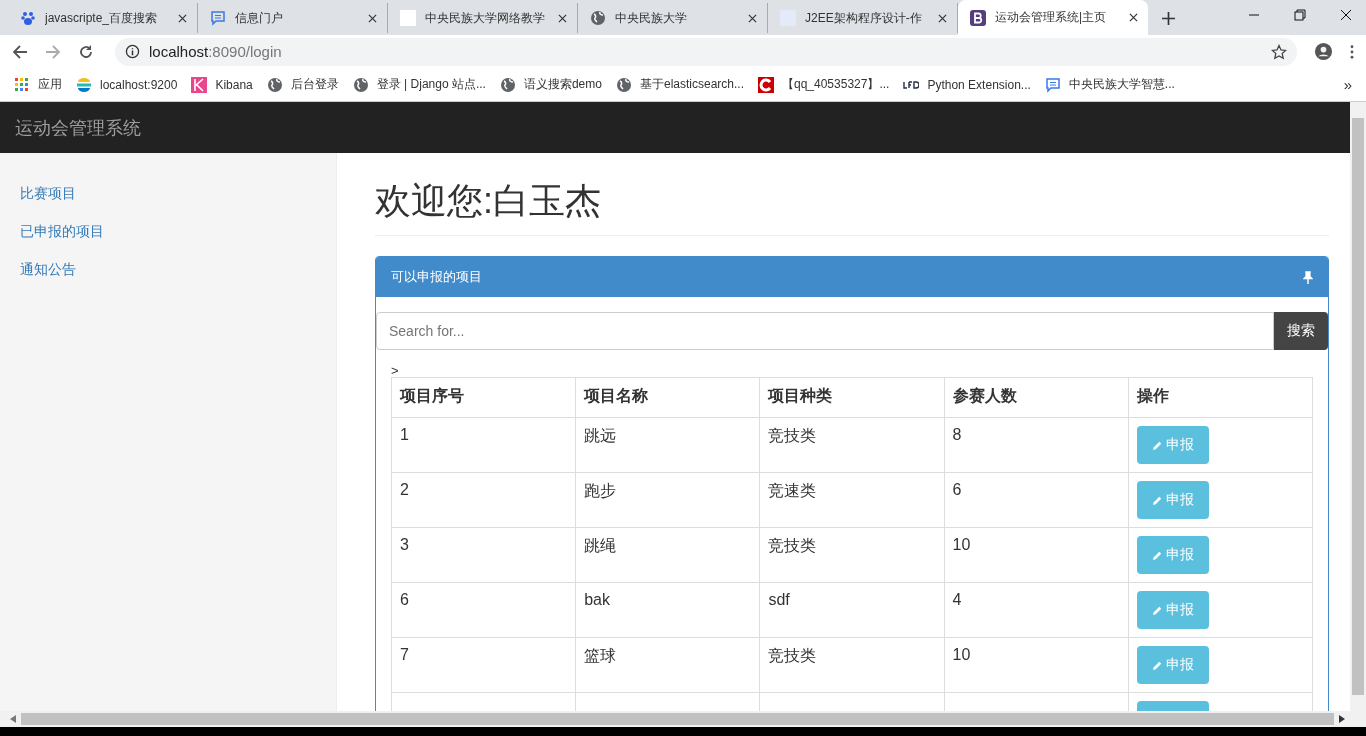 This screenshot has height=736, width=1366. I want to click on pin-icon, so click(1308, 277).